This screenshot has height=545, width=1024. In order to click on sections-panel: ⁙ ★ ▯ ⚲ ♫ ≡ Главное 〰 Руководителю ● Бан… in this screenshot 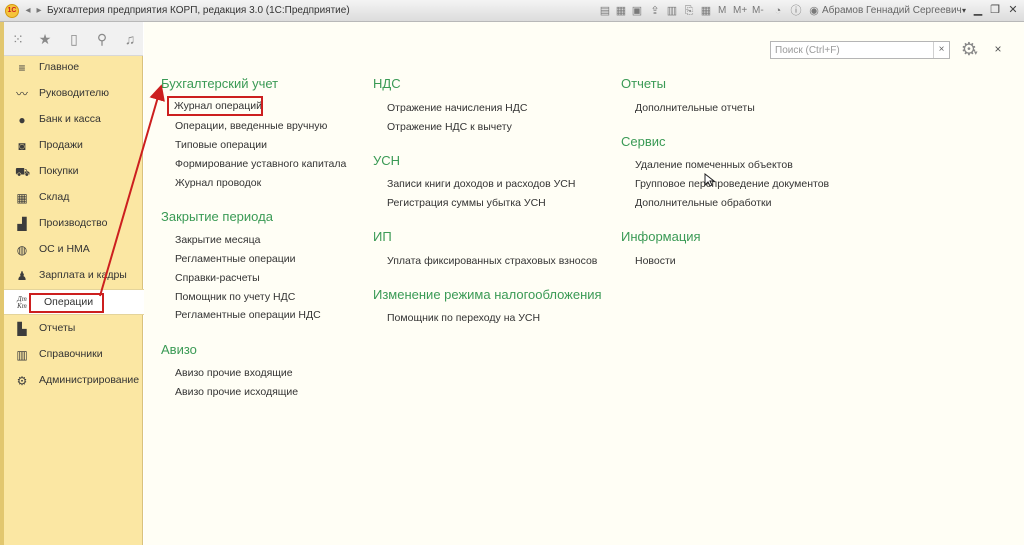, I will do `click(72, 283)`.